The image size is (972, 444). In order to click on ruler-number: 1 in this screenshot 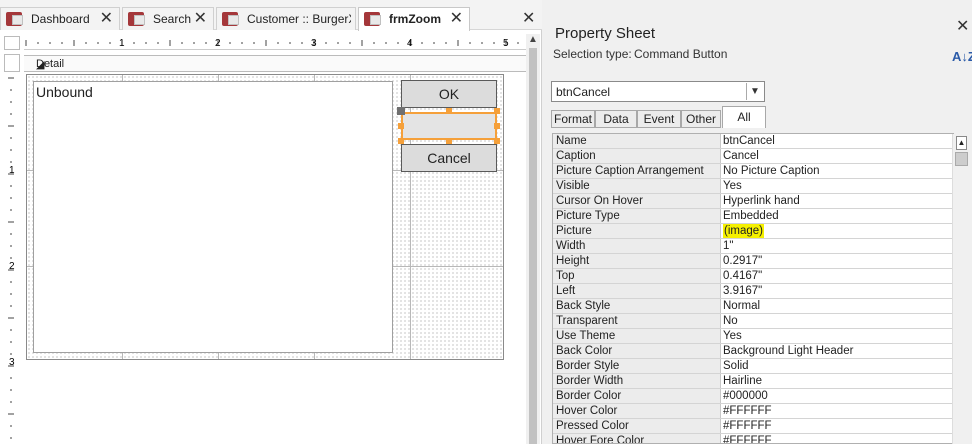, I will do `click(12, 170)`.